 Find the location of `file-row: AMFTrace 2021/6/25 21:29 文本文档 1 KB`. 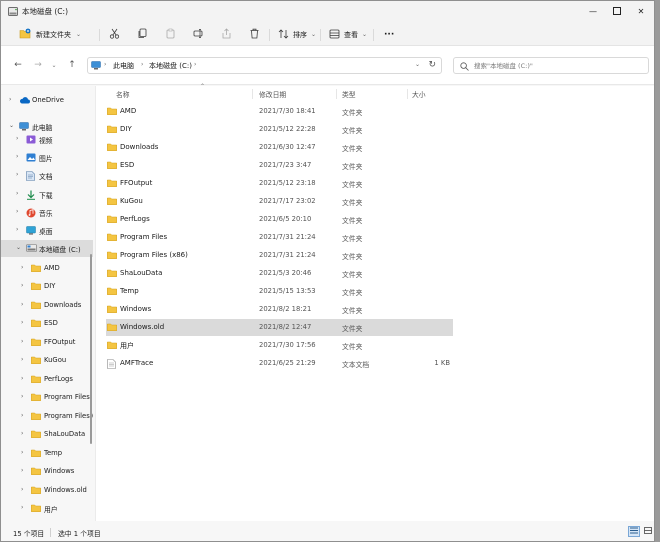

file-row: AMFTrace 2021/6/25 21:29 文本文档 1 KB is located at coordinates (279, 363).